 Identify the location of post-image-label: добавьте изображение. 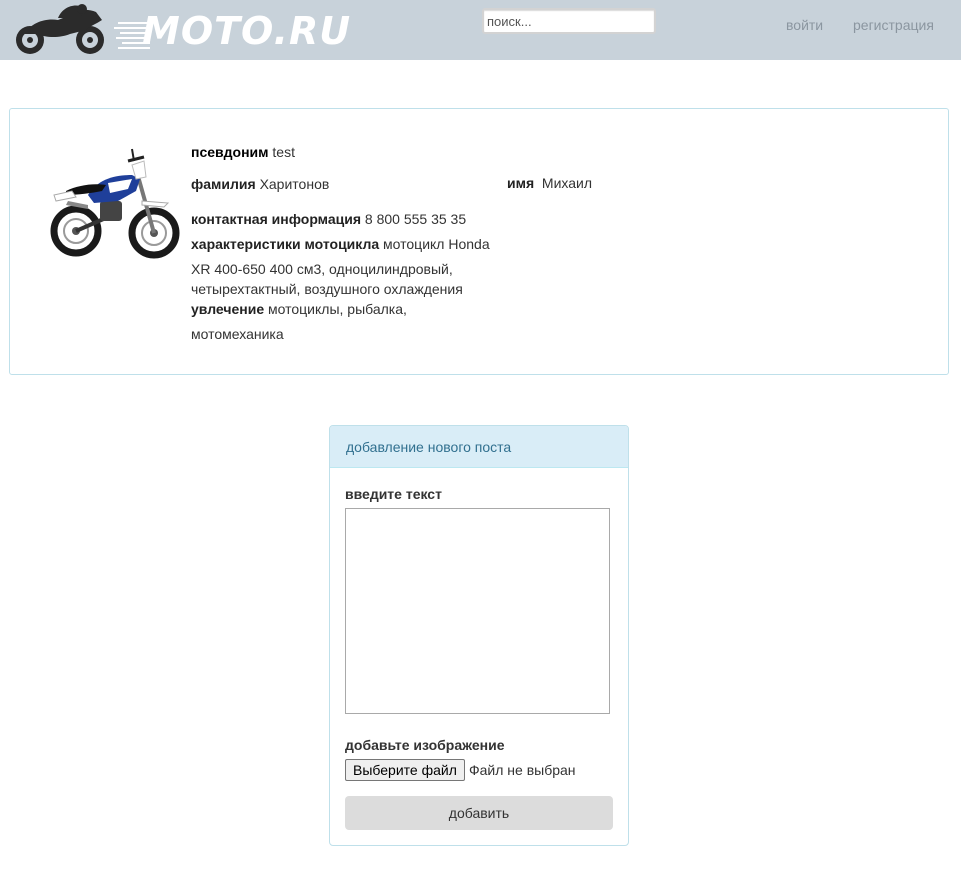
(425, 745).